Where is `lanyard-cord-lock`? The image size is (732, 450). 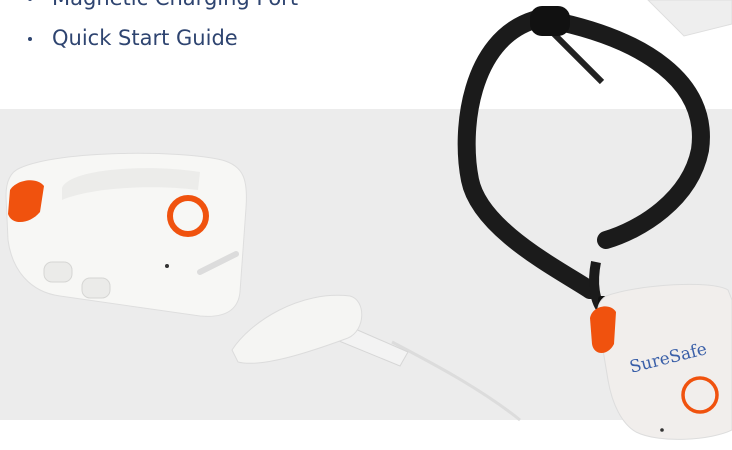
lanyard-cord-lock is located at coordinates (550, 21).